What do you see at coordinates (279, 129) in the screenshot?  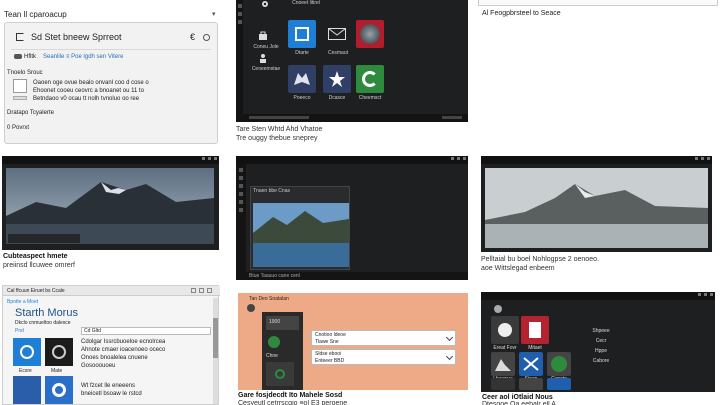 I see `caption-title: Tare Sten Whtd Ahd Vhatoe` at bounding box center [279, 129].